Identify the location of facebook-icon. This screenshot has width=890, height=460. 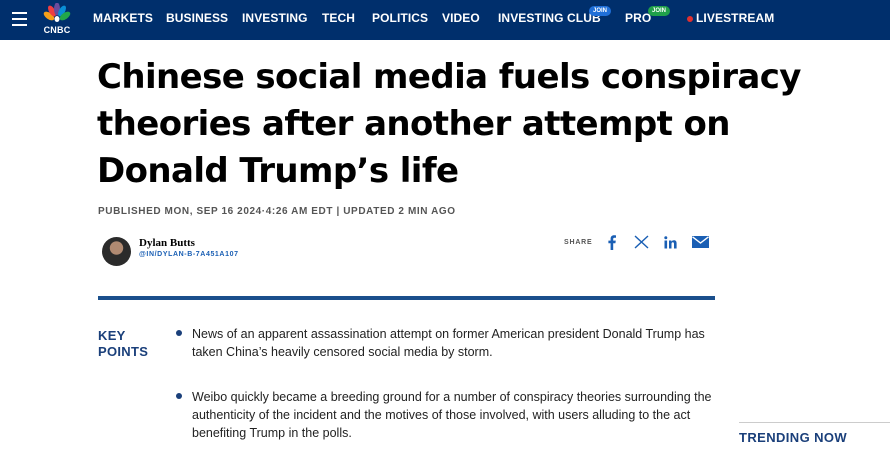
(612, 242).